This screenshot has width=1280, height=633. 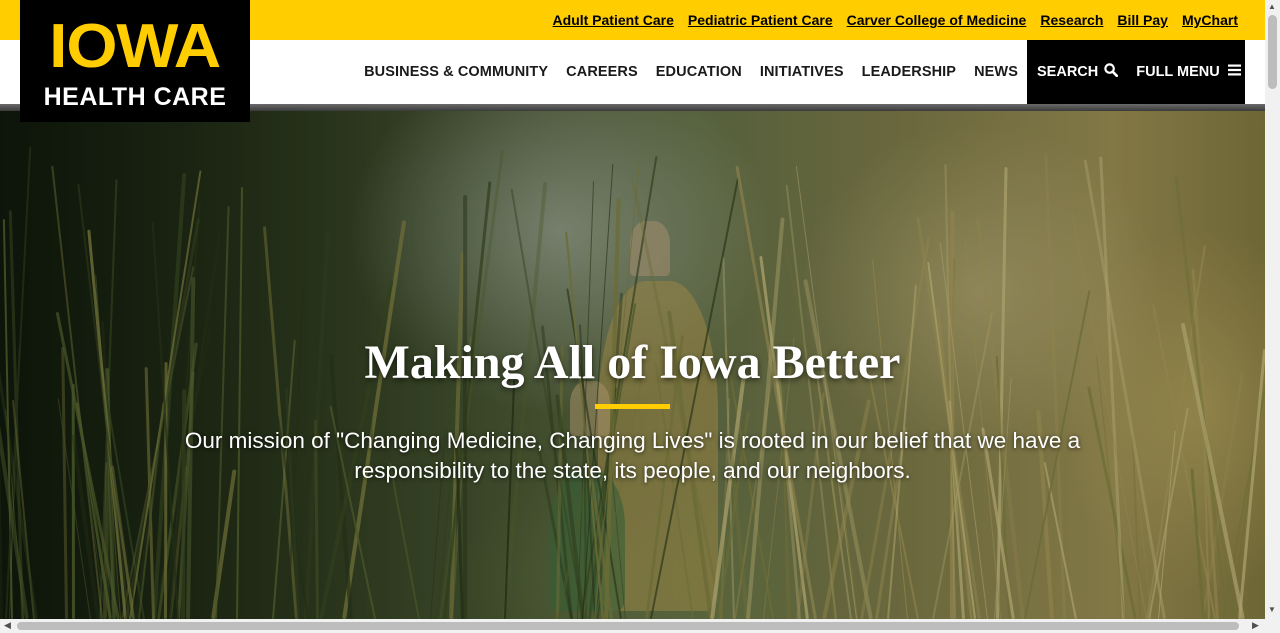 I want to click on logo-subtitle: HEALTH CARE, so click(x=135, y=97).